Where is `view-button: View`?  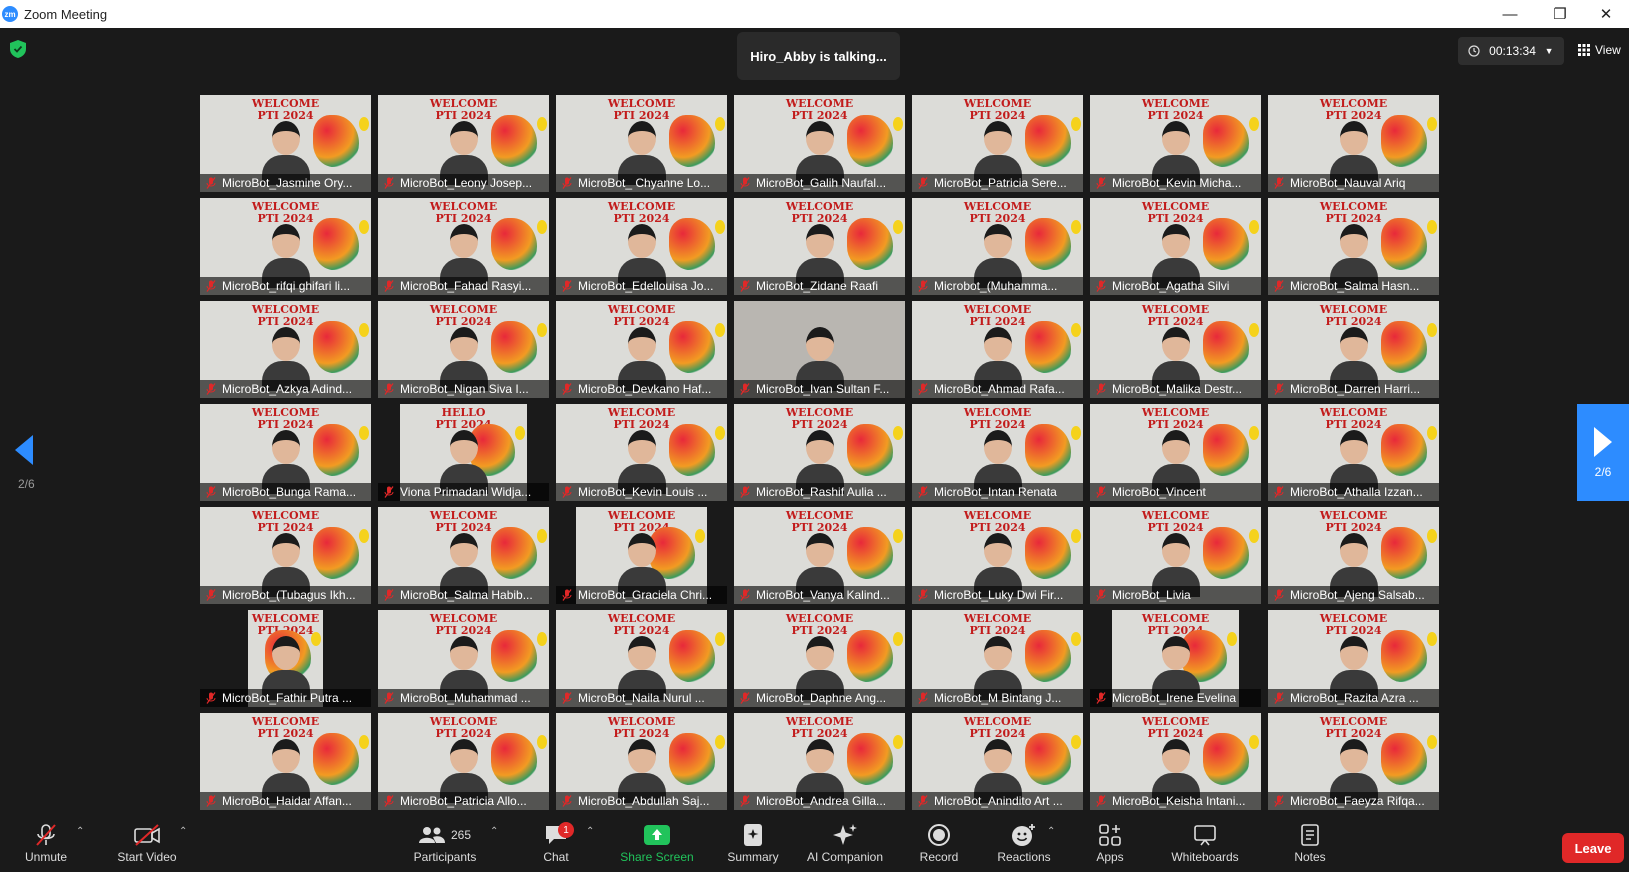 view-button: View is located at coordinates (1599, 50).